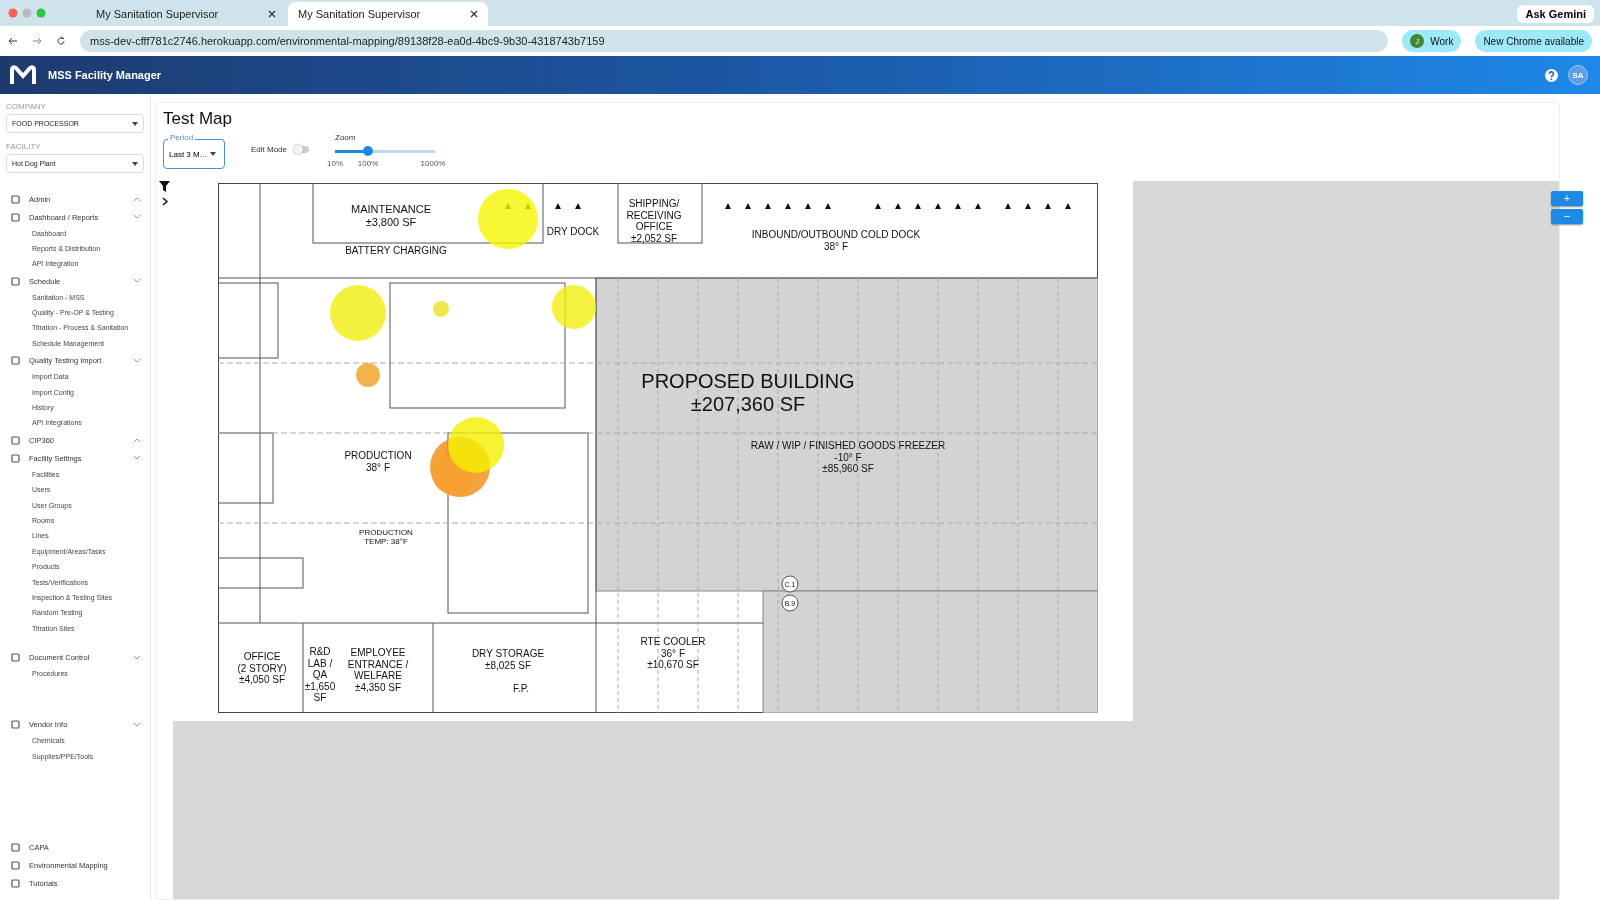  I want to click on zoom-label: Zoom, so click(346, 137).